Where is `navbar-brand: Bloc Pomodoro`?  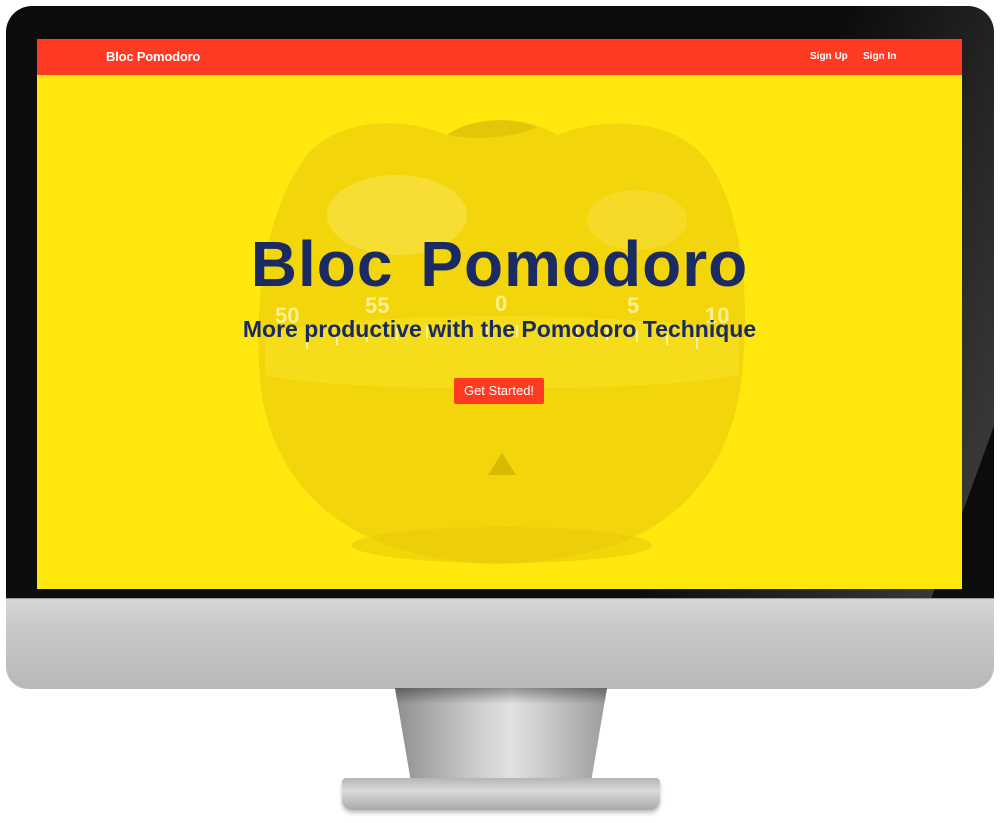
navbar-brand: Bloc Pomodoro is located at coordinates (153, 56).